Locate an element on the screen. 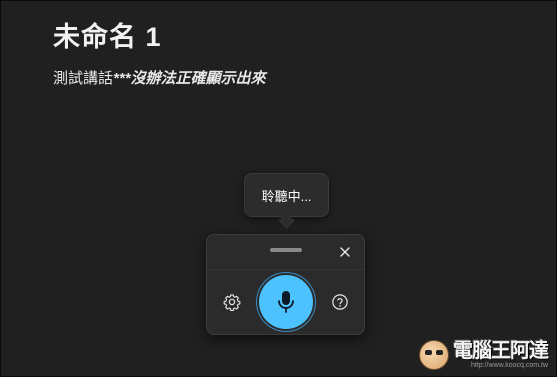  close-button is located at coordinates (345, 252).